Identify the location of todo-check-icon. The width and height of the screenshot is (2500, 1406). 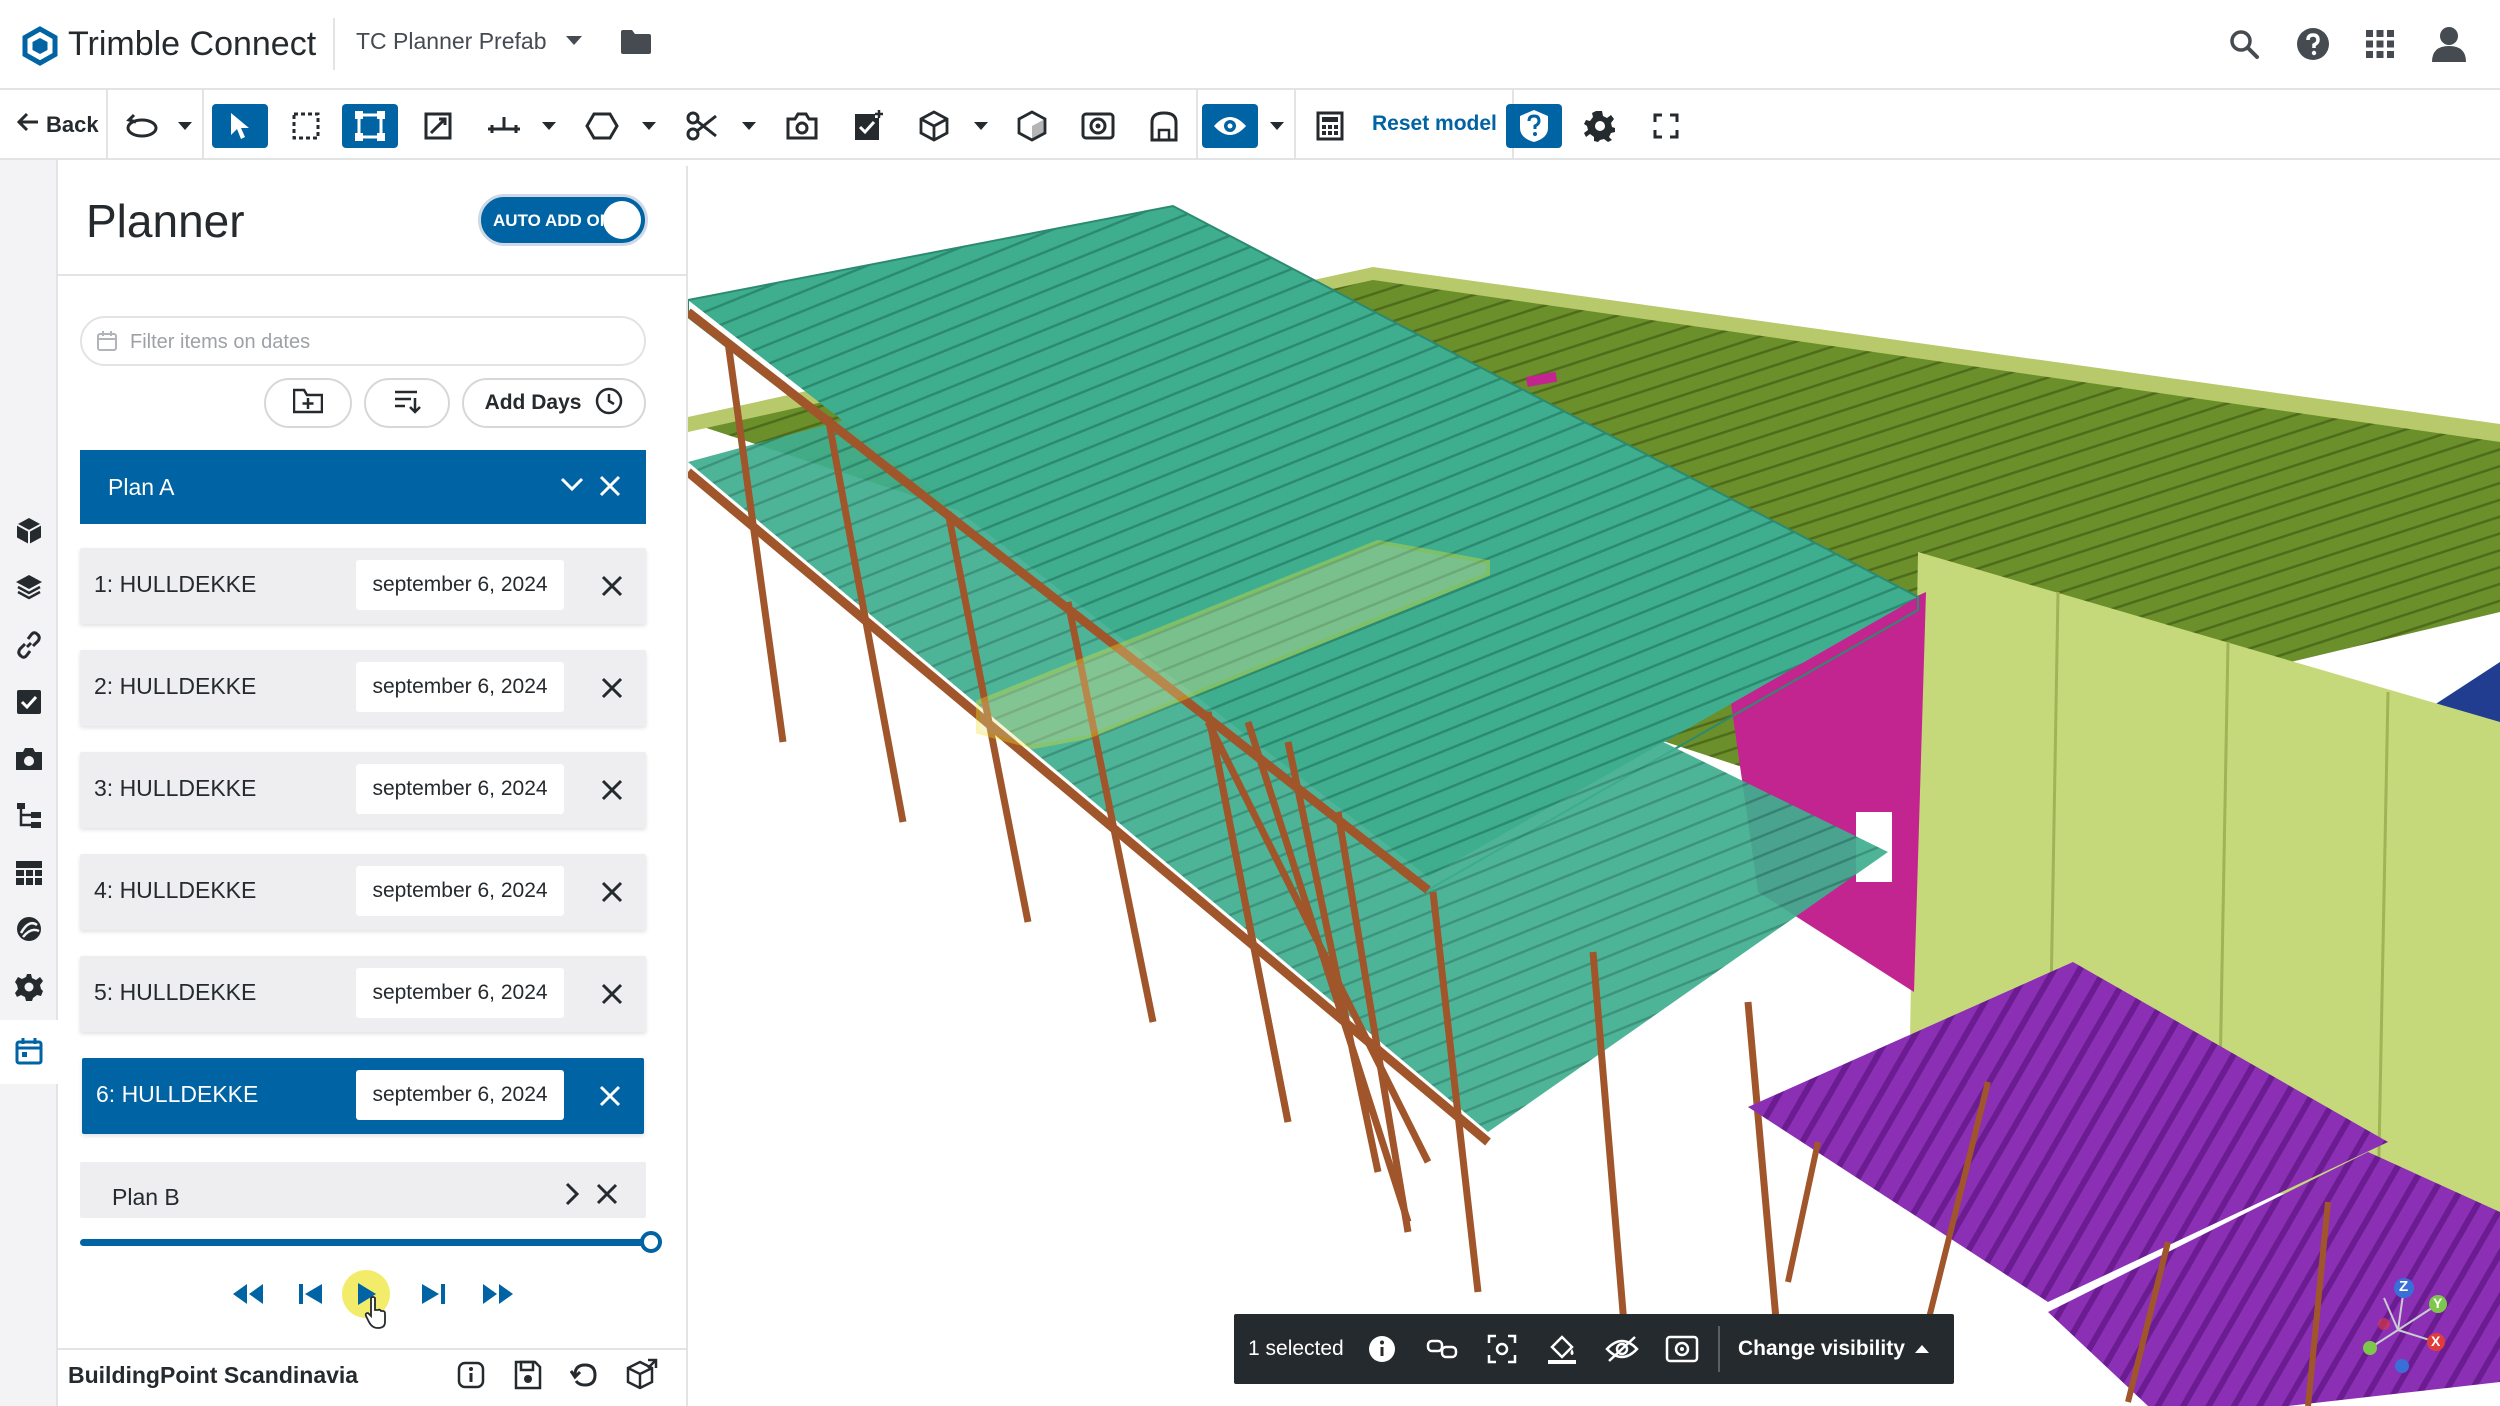
(29, 701).